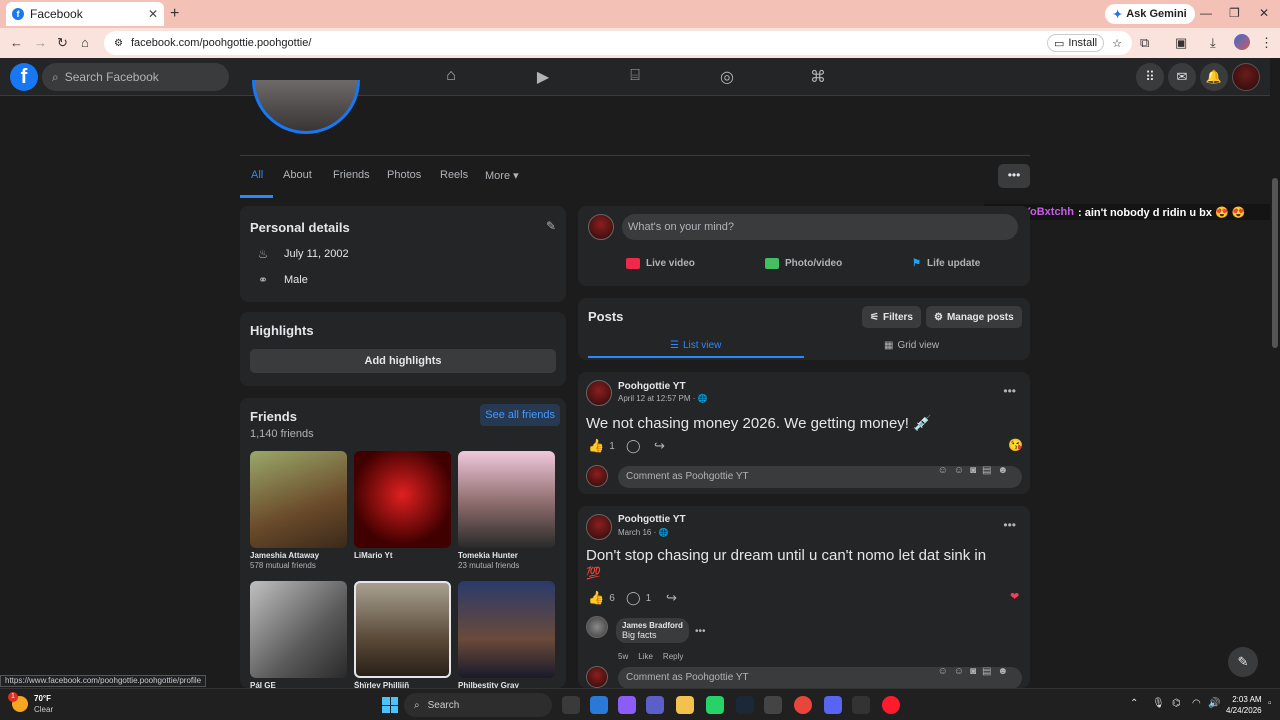  What do you see at coordinates (454, 175) in the screenshot?
I see `tab-reels: Reels` at bounding box center [454, 175].